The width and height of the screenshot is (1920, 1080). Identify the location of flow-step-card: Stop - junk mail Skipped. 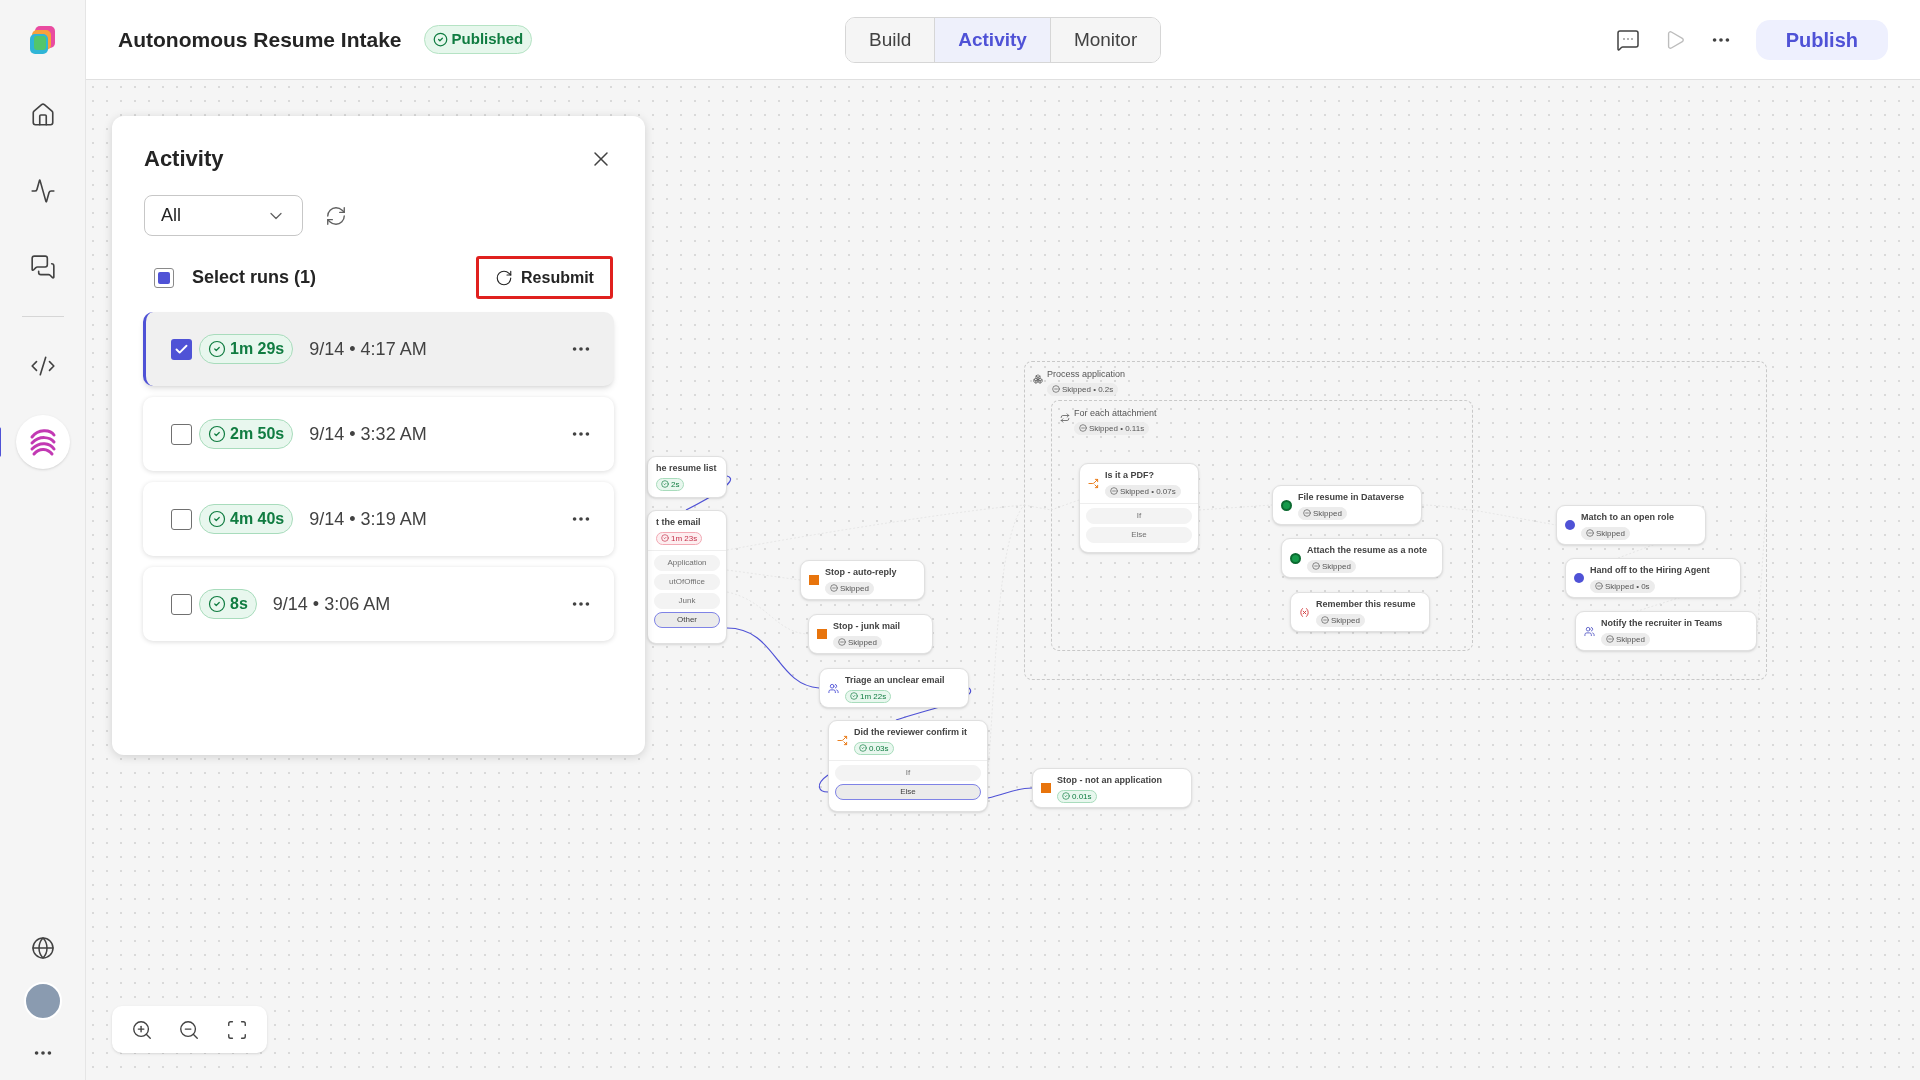
(870, 634).